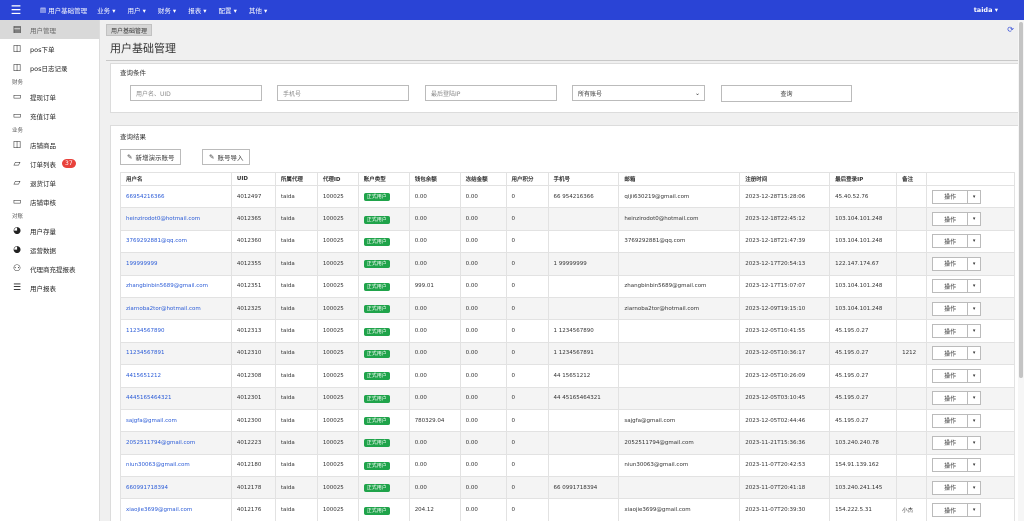 This screenshot has height=521, width=1024. What do you see at coordinates (786, 93) in the screenshot?
I see `query-button: 查询` at bounding box center [786, 93].